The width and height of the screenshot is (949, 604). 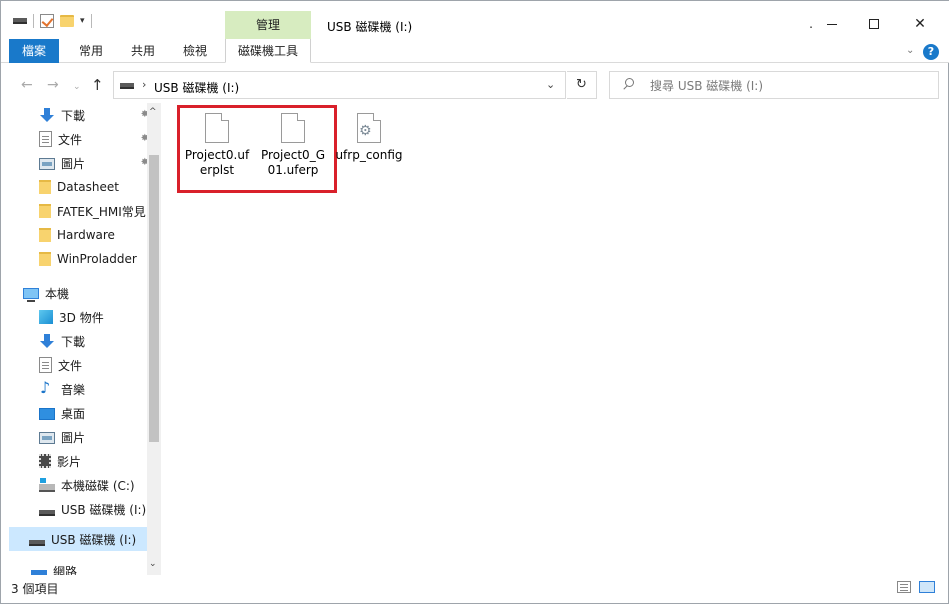 What do you see at coordinates (370, 27) in the screenshot?
I see `window-title: USB 磁碟機 (I:)` at bounding box center [370, 27].